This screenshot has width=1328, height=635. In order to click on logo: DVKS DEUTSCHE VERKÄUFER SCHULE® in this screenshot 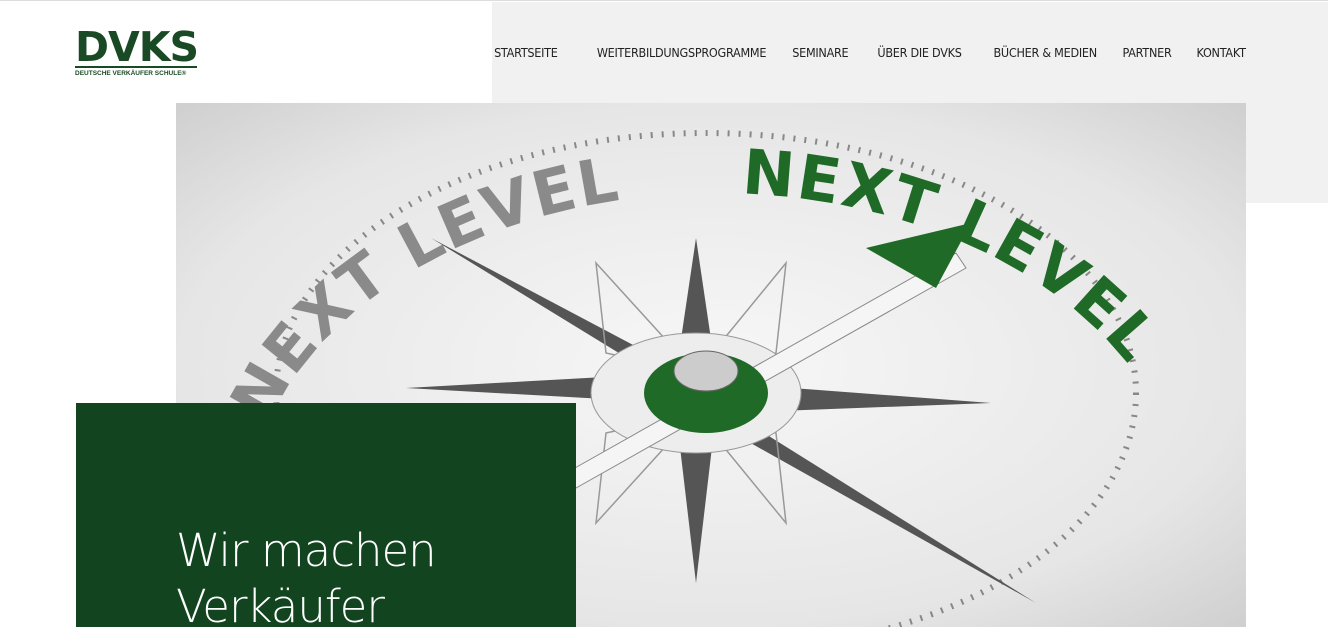, I will do `click(137, 52)`.